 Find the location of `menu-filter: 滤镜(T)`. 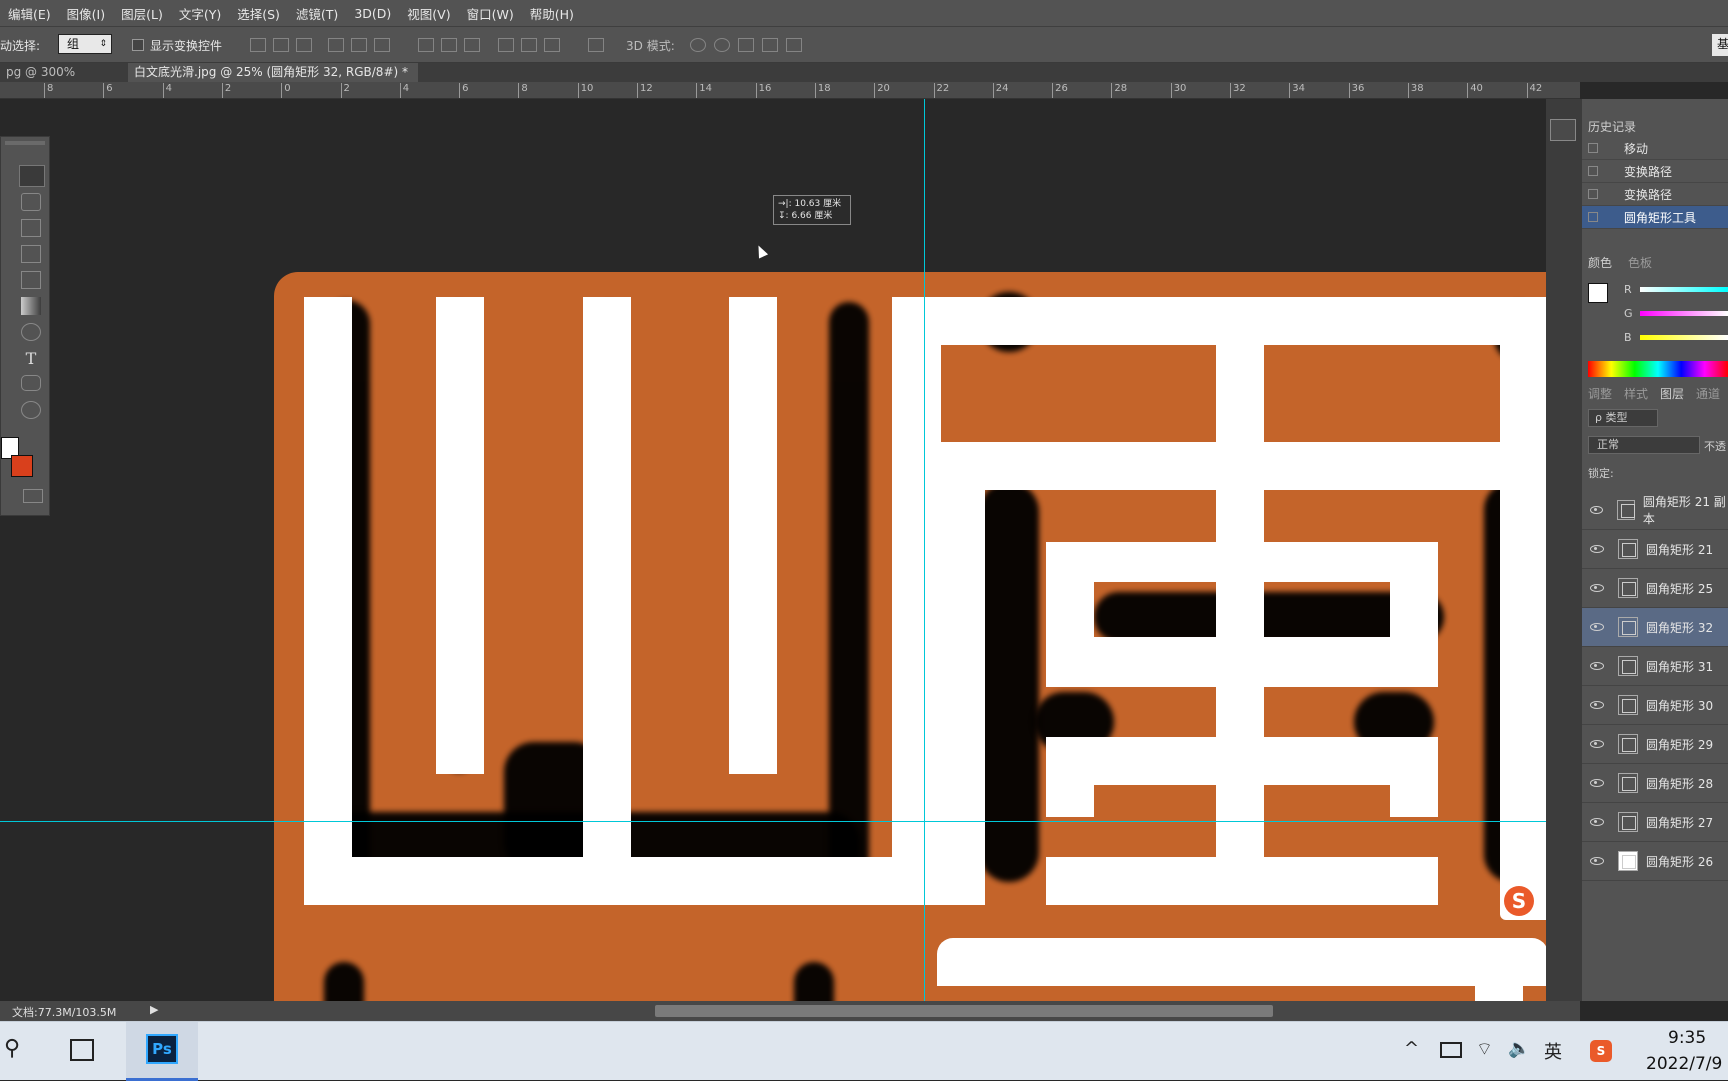

menu-filter: 滤镜(T) is located at coordinates (317, 13).